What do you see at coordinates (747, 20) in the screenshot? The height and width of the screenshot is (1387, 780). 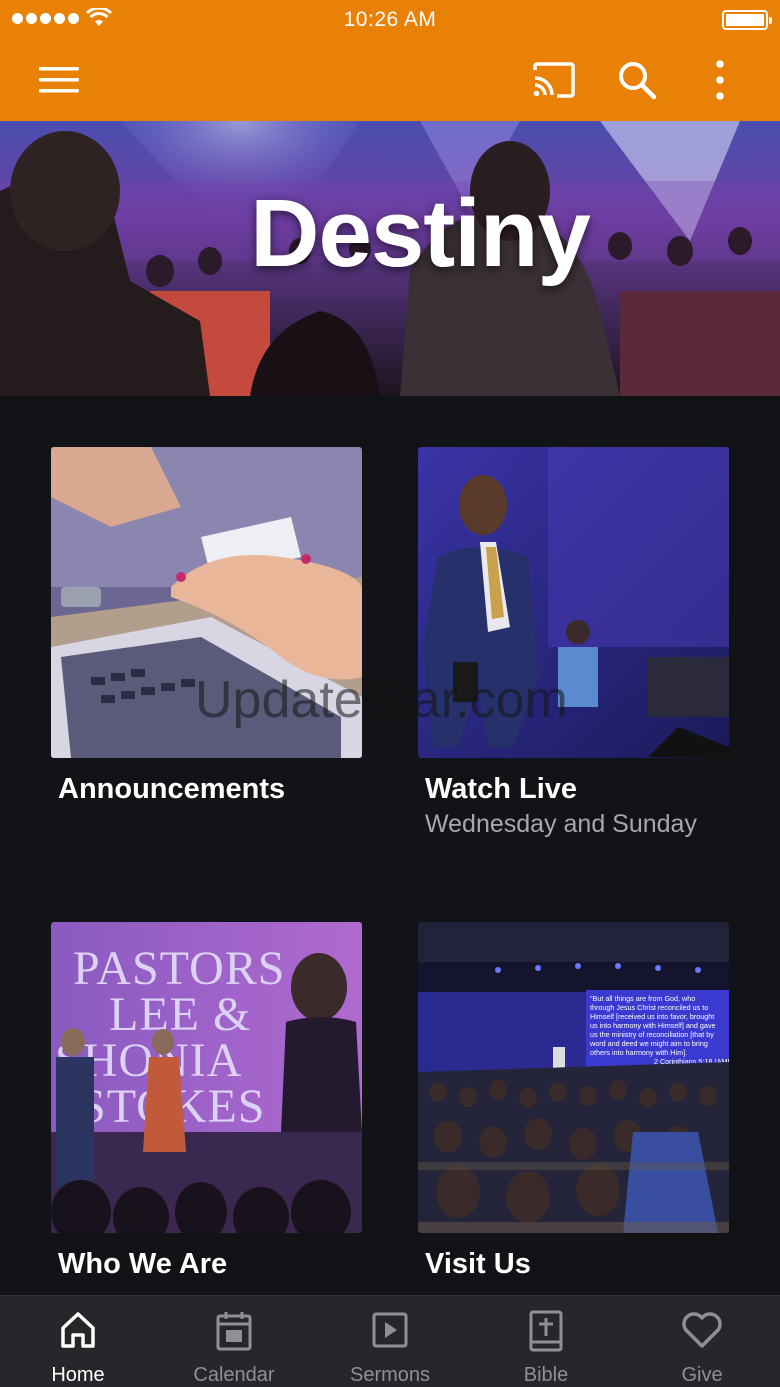 I see `battery-icon` at bounding box center [747, 20].